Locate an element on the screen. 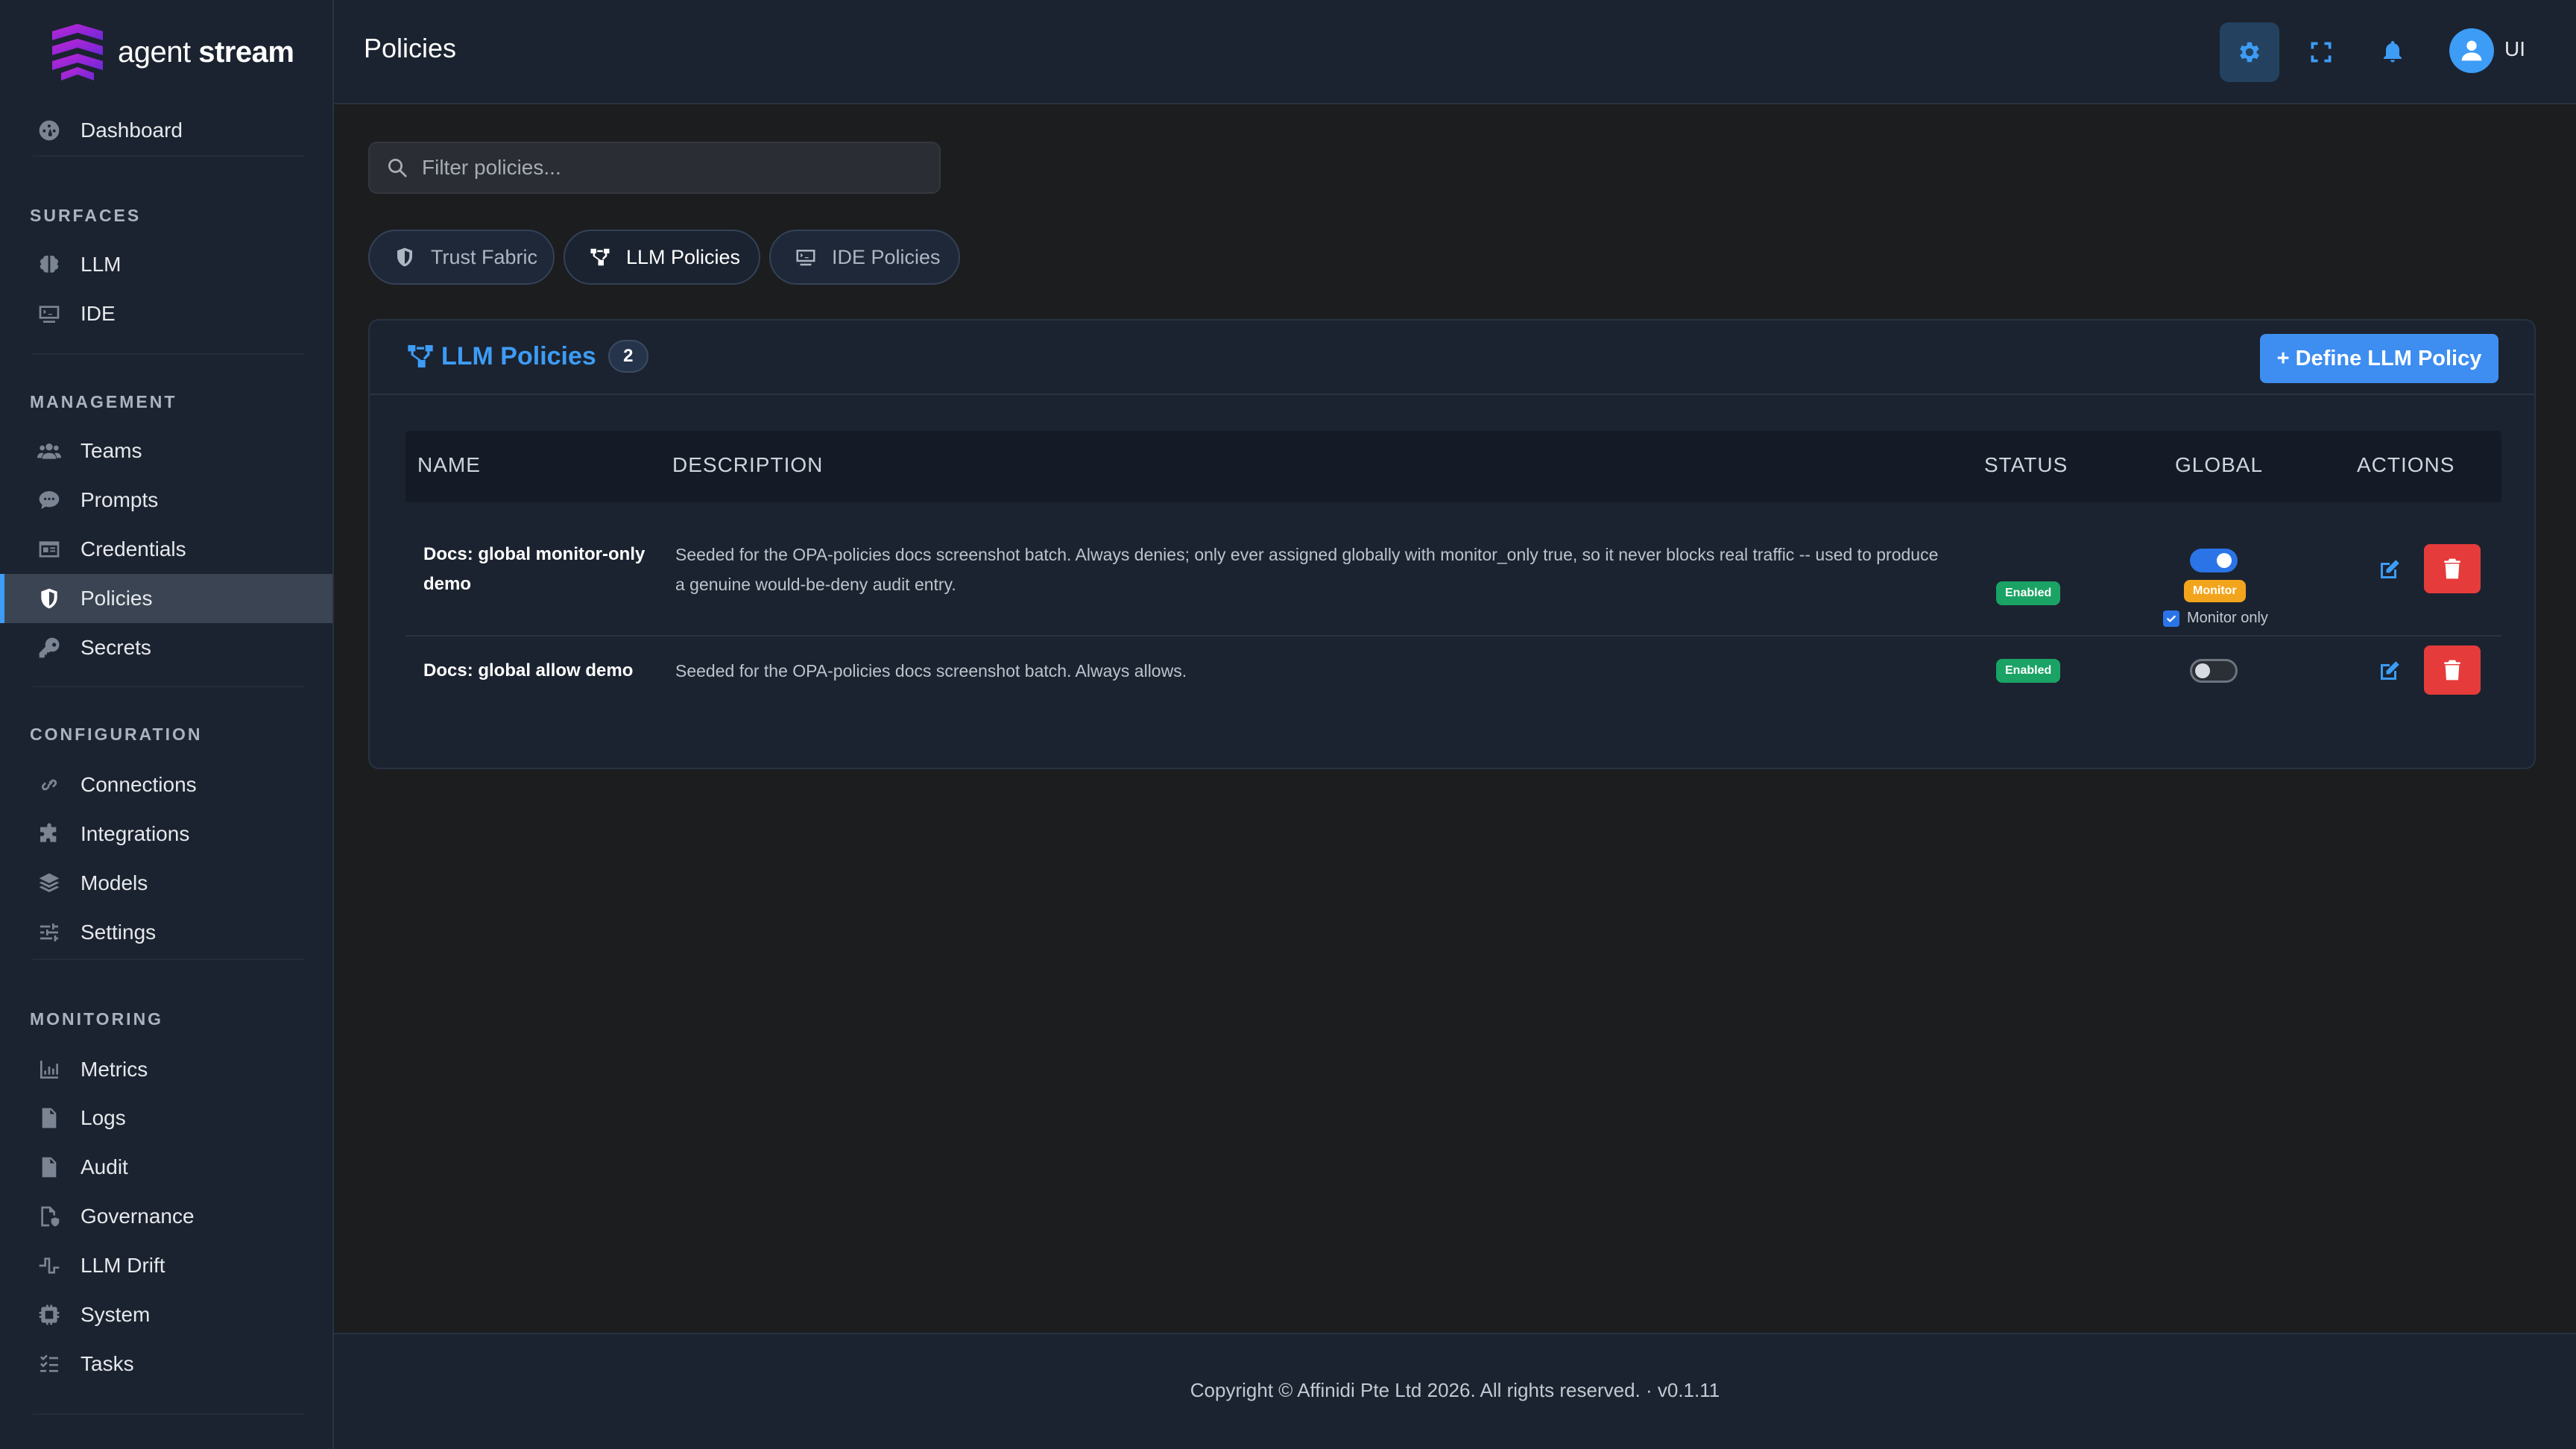  column-header-actions: ACTIONS is located at coordinates (2406, 465).